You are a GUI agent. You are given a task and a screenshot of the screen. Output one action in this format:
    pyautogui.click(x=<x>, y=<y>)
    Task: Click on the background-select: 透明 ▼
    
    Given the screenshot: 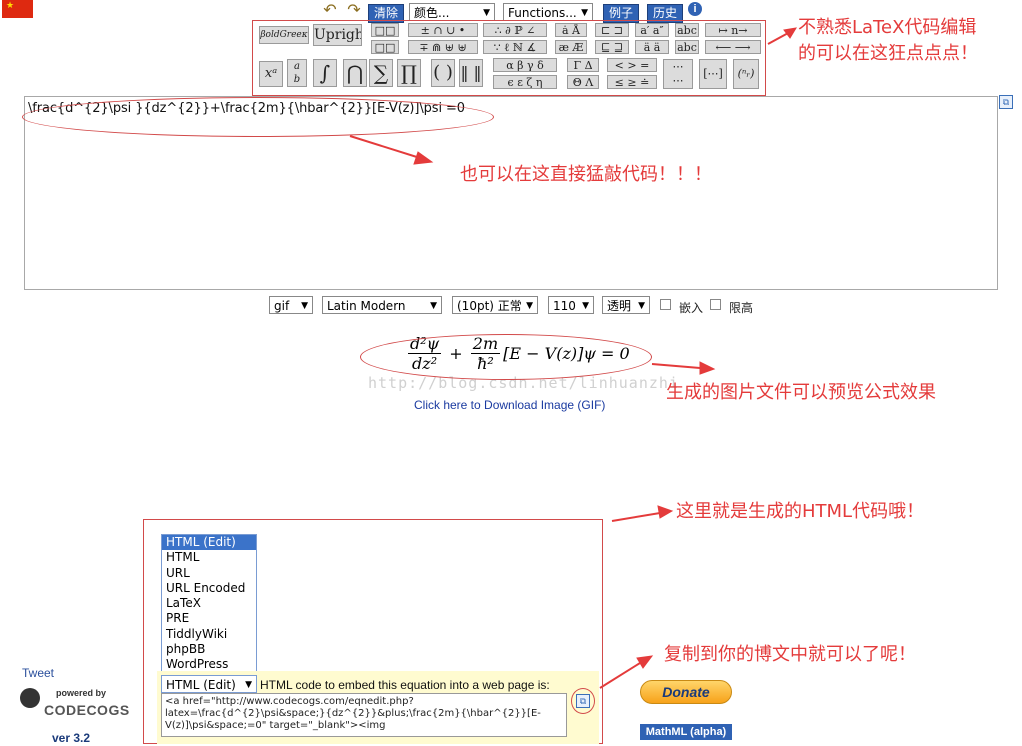 What is the action you would take?
    pyautogui.click(x=626, y=305)
    